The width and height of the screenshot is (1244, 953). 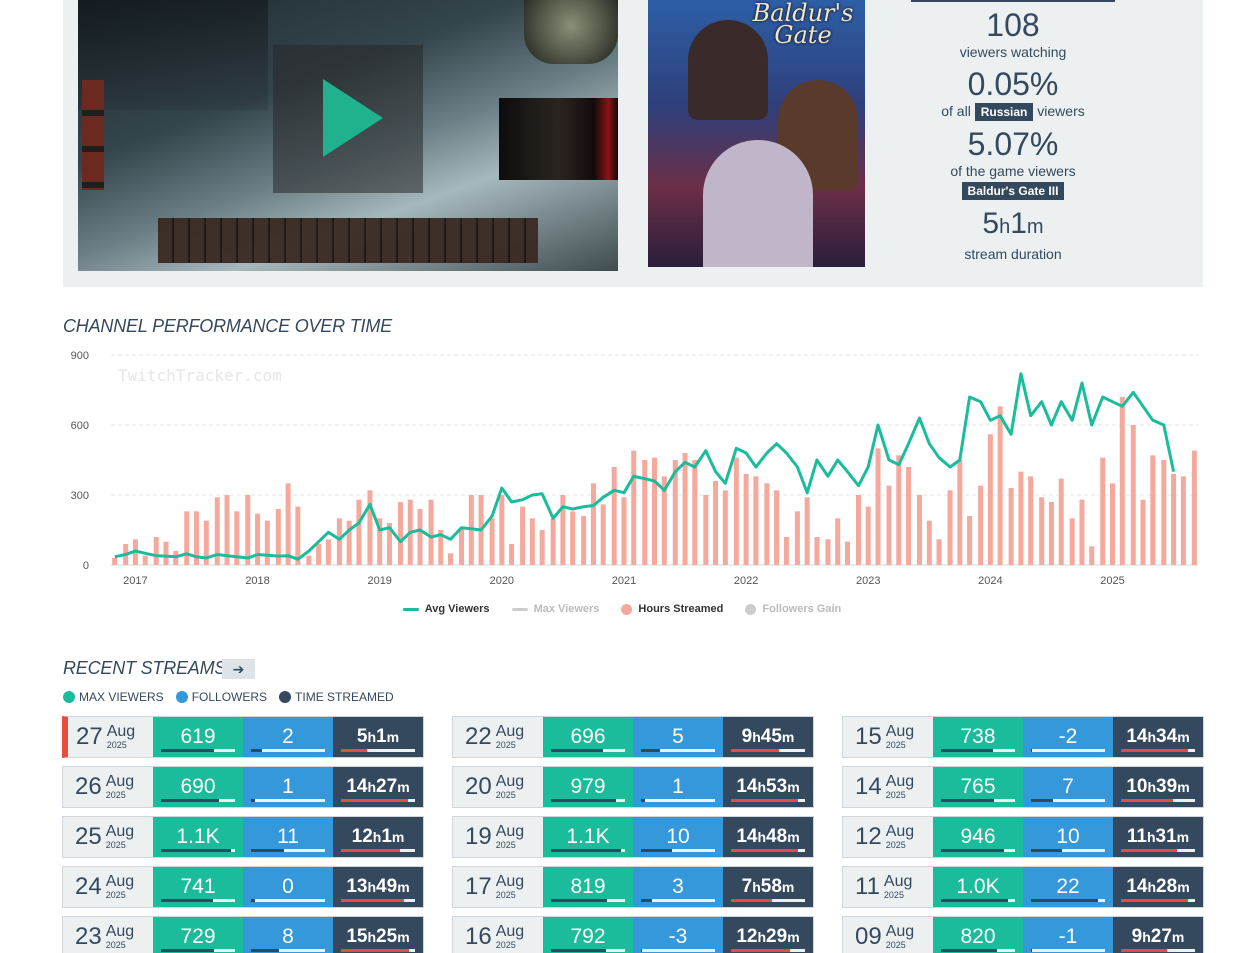 I want to click on stream-row: 16 Aug 2025 792 -3 12h29m, so click(x=633, y=934).